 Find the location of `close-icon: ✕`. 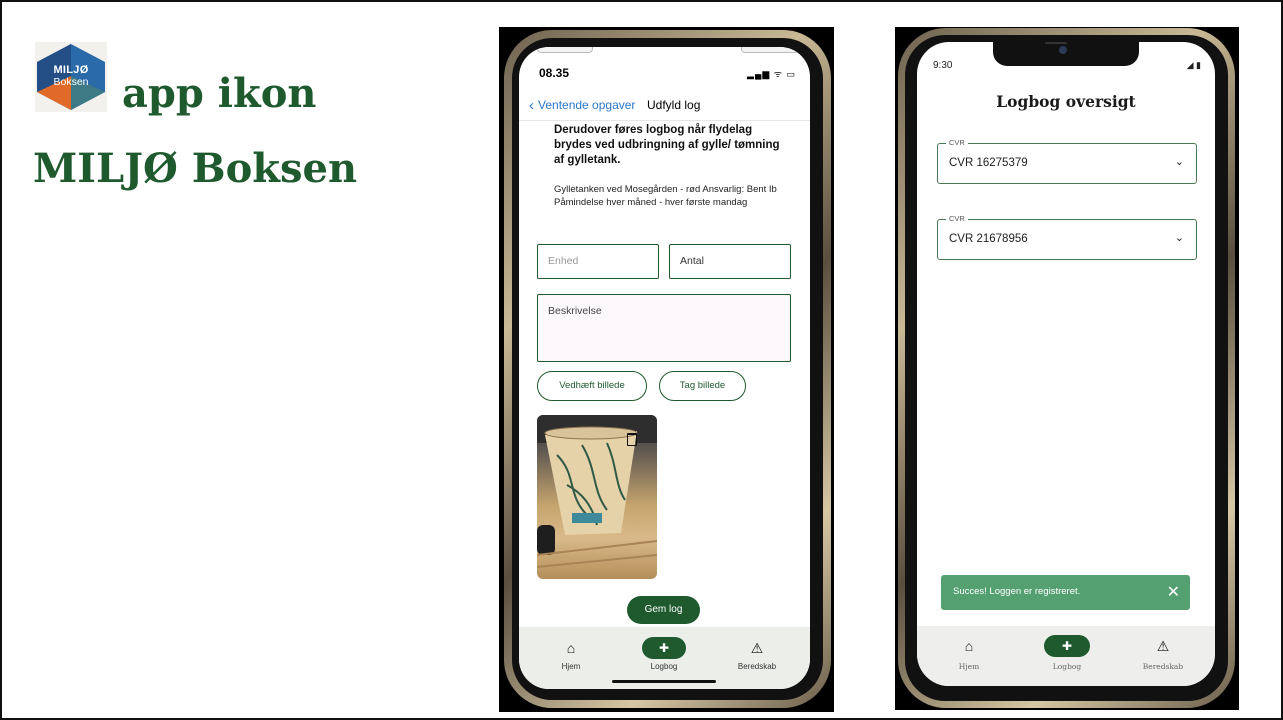

close-icon: ✕ is located at coordinates (1173, 592).